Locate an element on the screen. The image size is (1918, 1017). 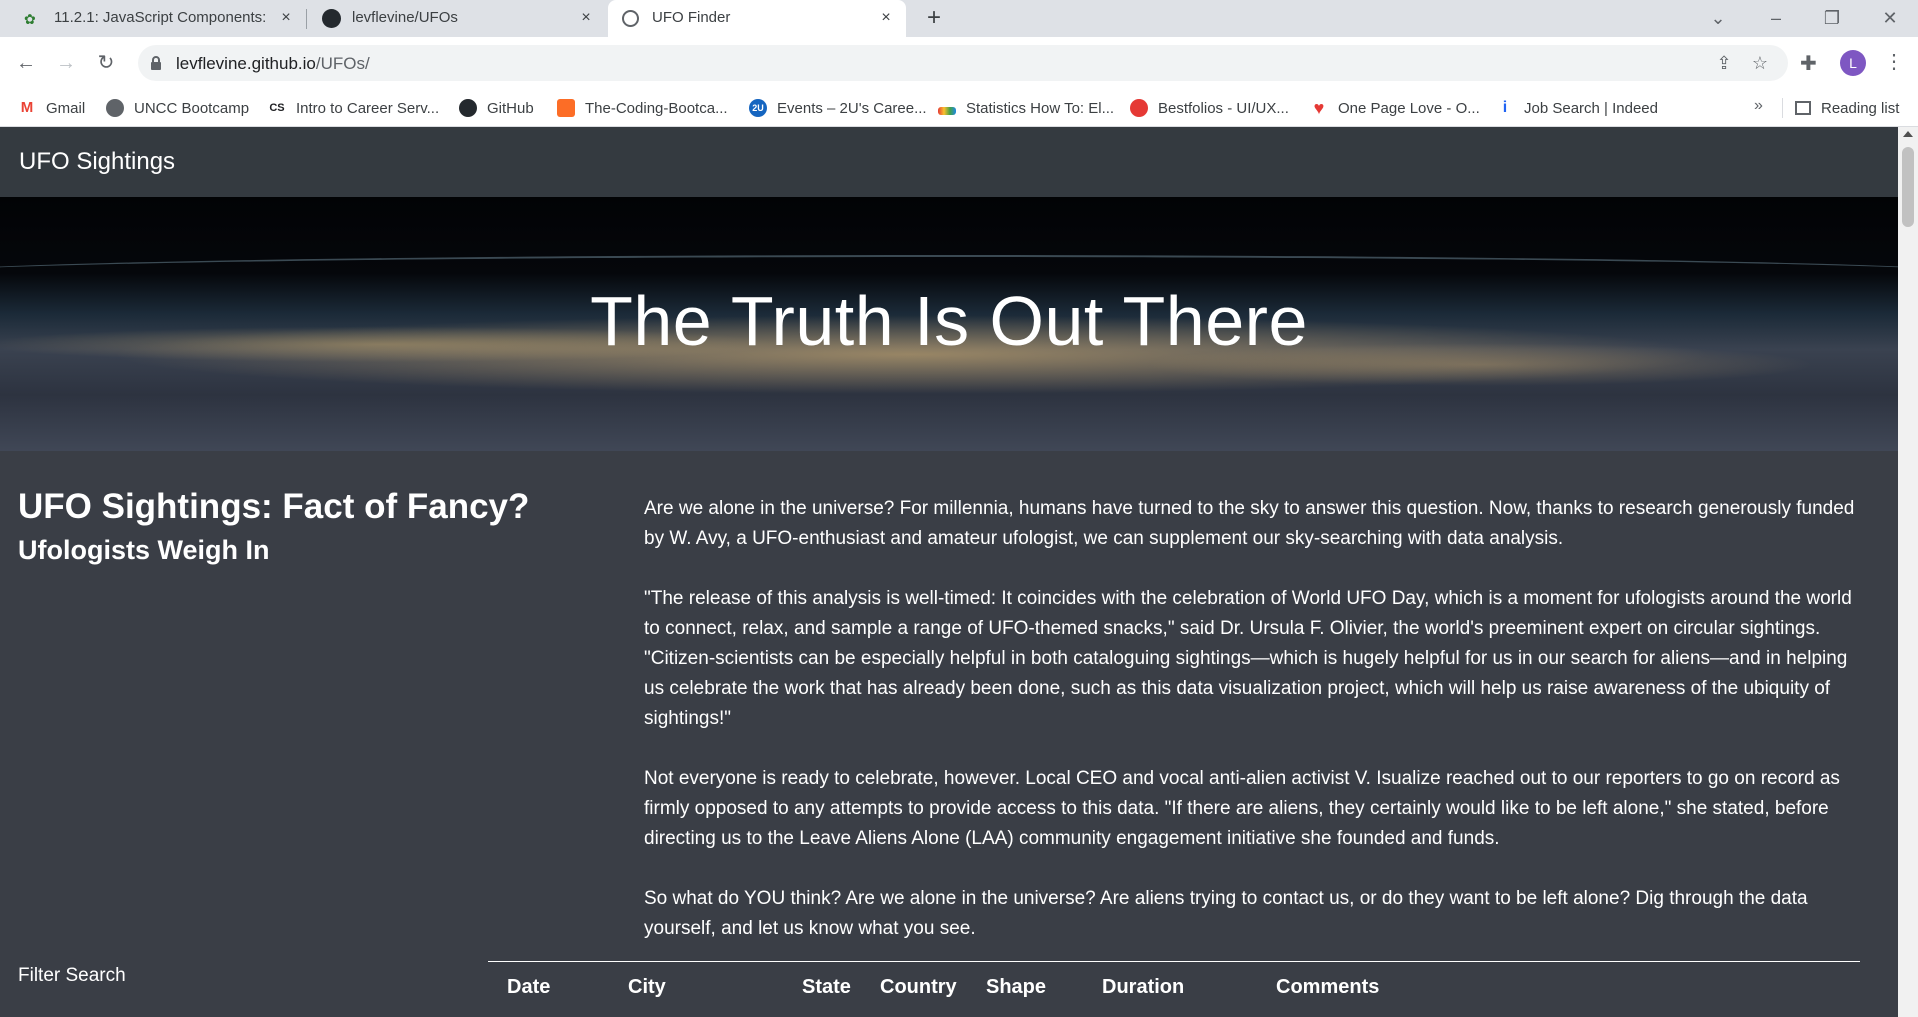
heart-icon: ♥ is located at coordinates (1319, 108).